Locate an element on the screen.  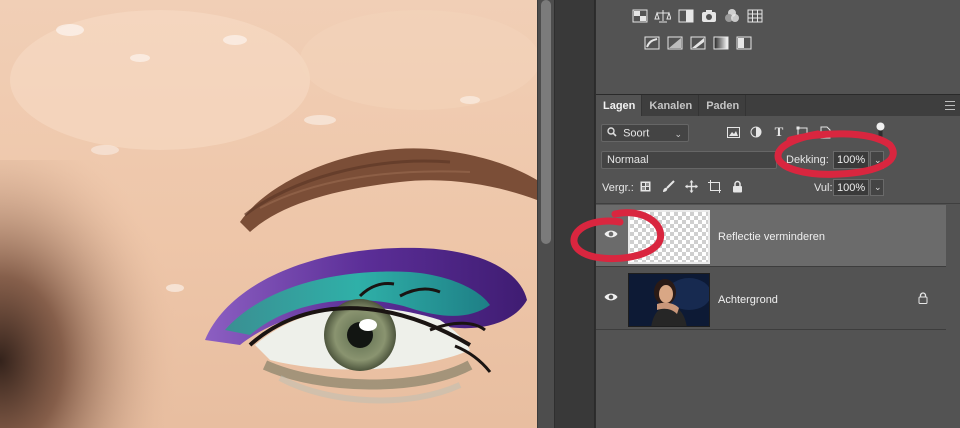
layer-filter-dropdown: Soort ⌄ is located at coordinates (645, 133).